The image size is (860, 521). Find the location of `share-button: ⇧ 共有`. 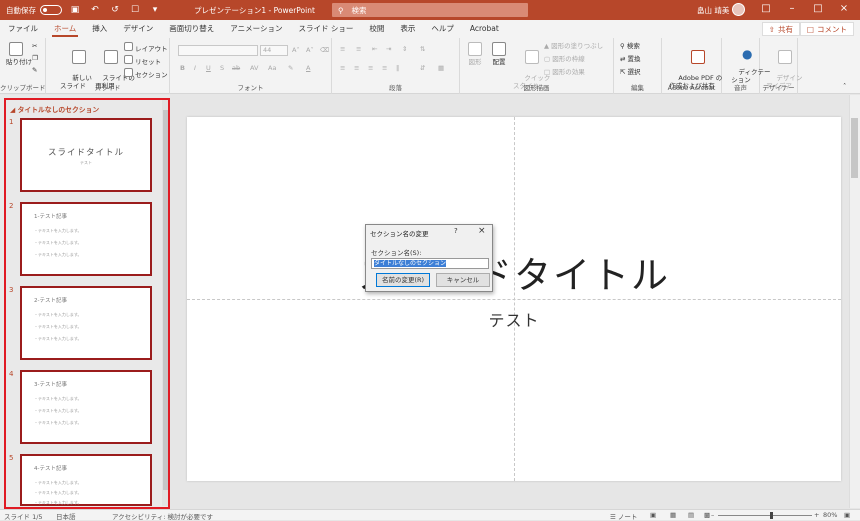

share-button: ⇧ 共有 is located at coordinates (780, 29).